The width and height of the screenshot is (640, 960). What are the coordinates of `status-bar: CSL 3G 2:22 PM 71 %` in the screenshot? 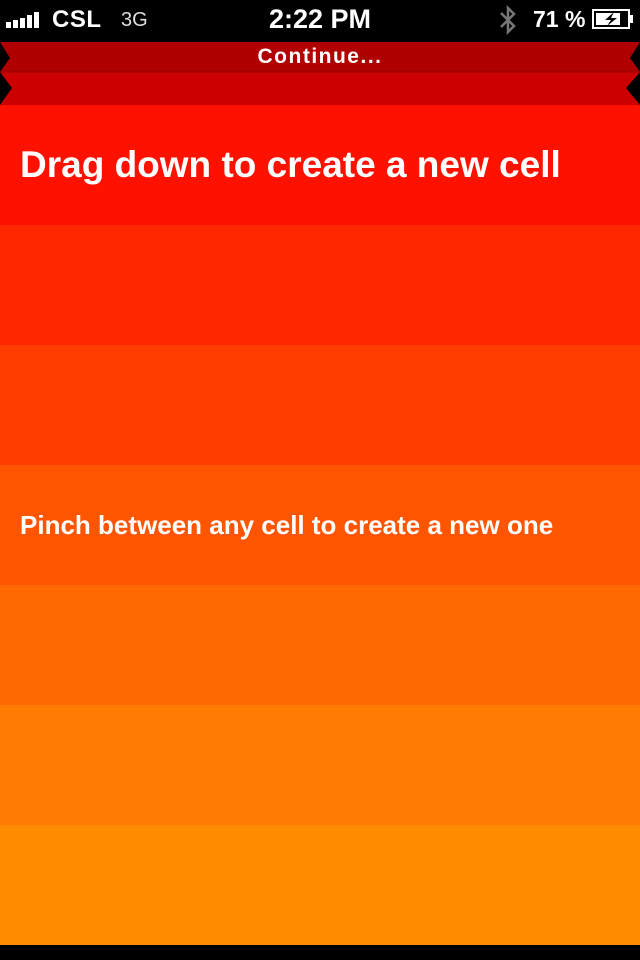 It's located at (320, 20).